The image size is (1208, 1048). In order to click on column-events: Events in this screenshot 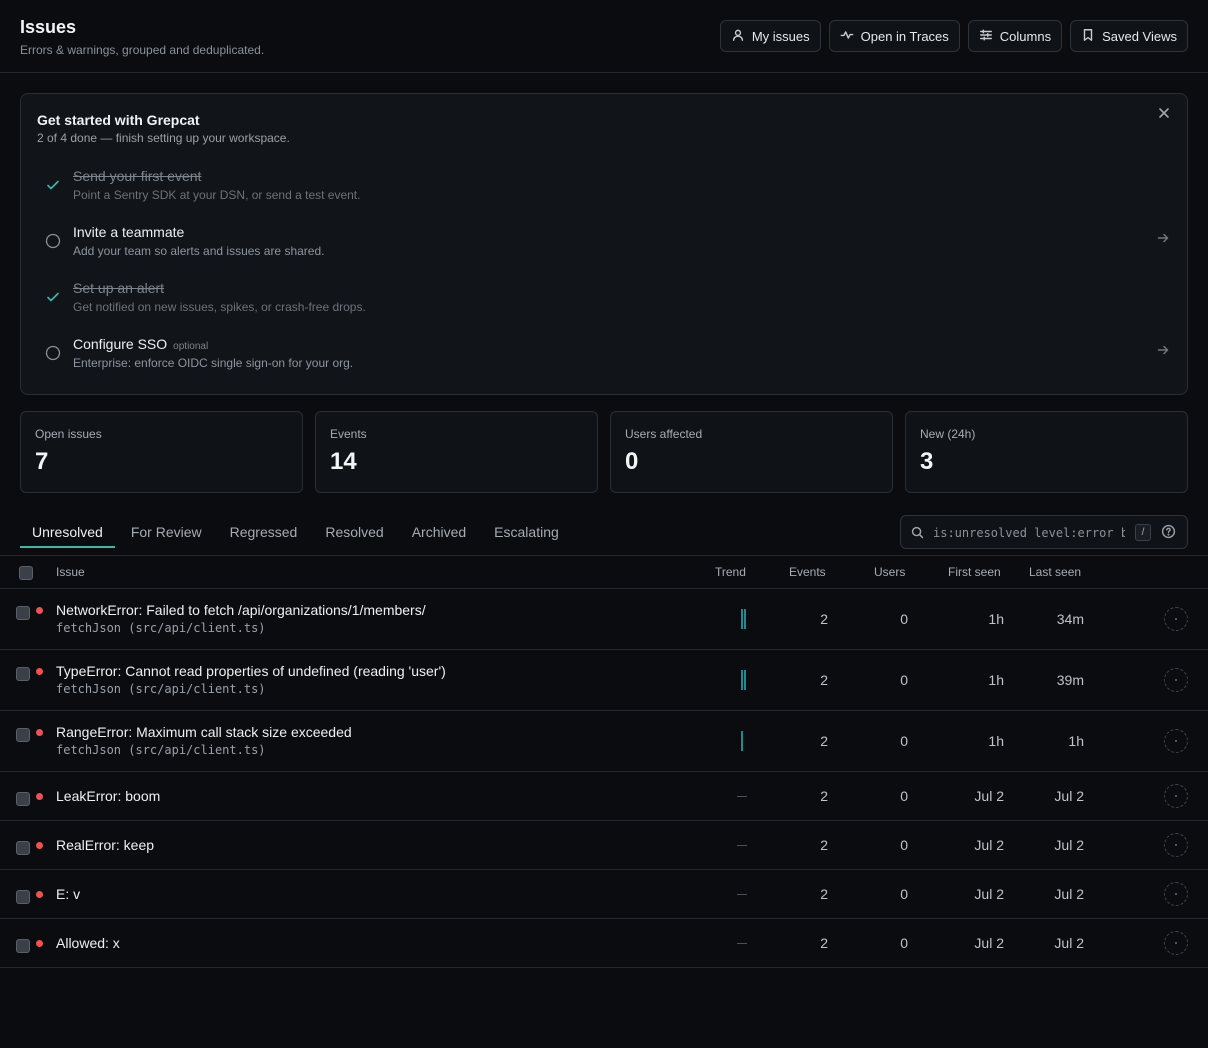, I will do `click(807, 572)`.